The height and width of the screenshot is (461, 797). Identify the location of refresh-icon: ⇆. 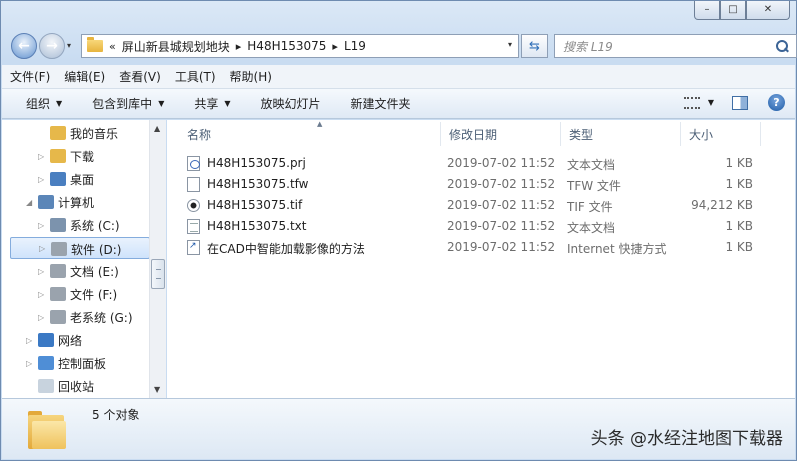
(534, 46).